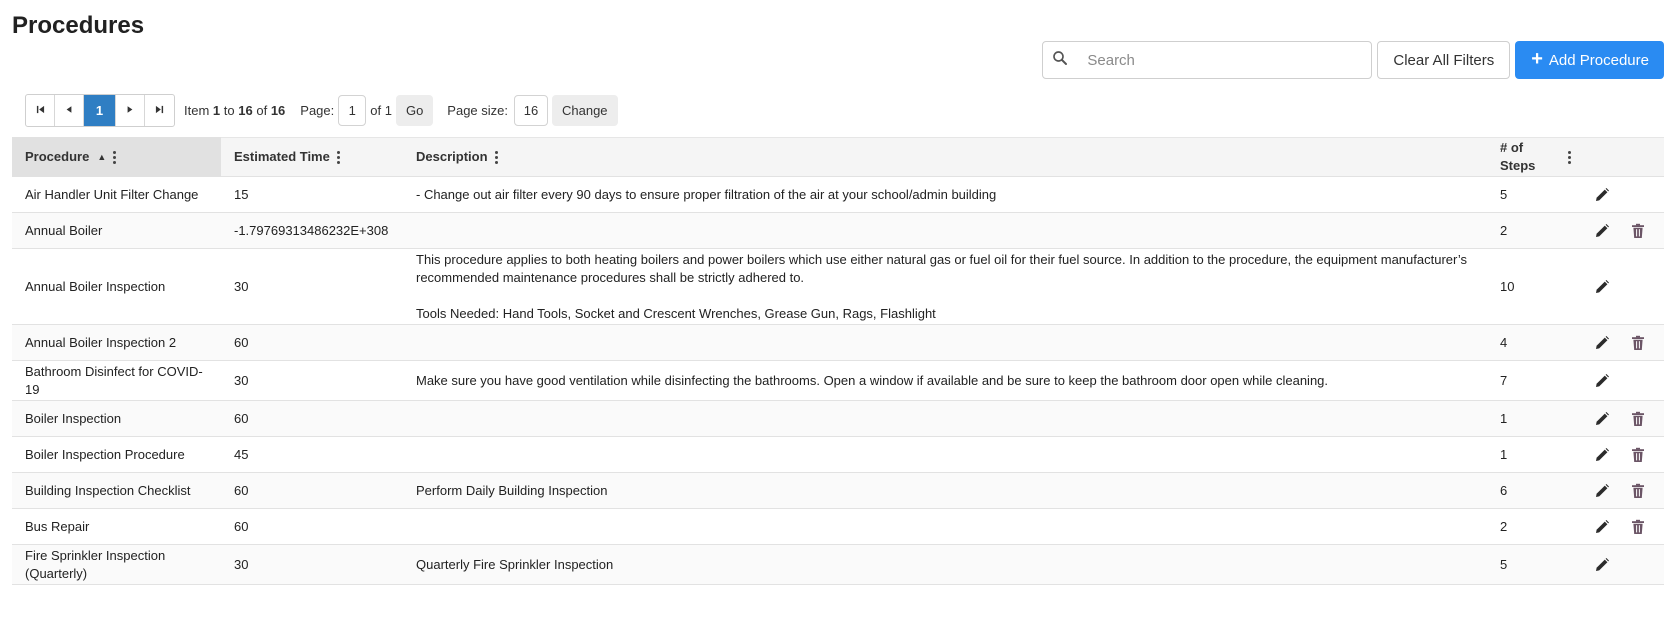 The image size is (1678, 619). I want to click on description-text: Quarterly Fire Sprinkler Inspection, so click(514, 565).